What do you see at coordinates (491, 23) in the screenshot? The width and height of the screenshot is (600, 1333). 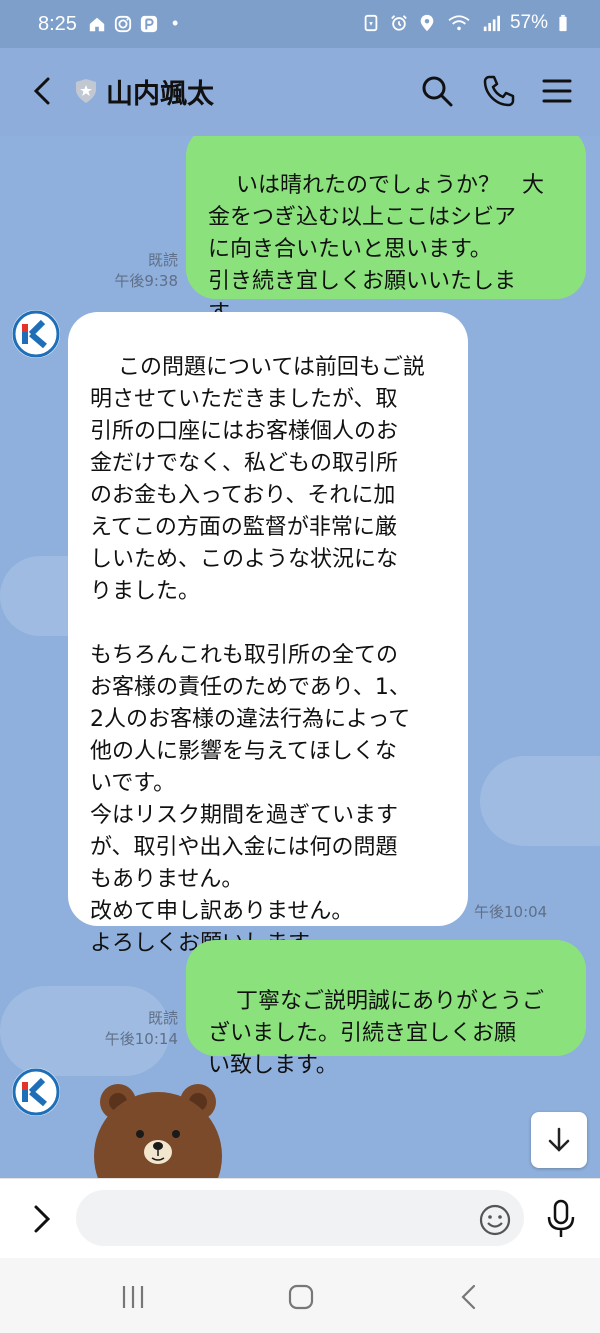 I see `signal-icon` at bounding box center [491, 23].